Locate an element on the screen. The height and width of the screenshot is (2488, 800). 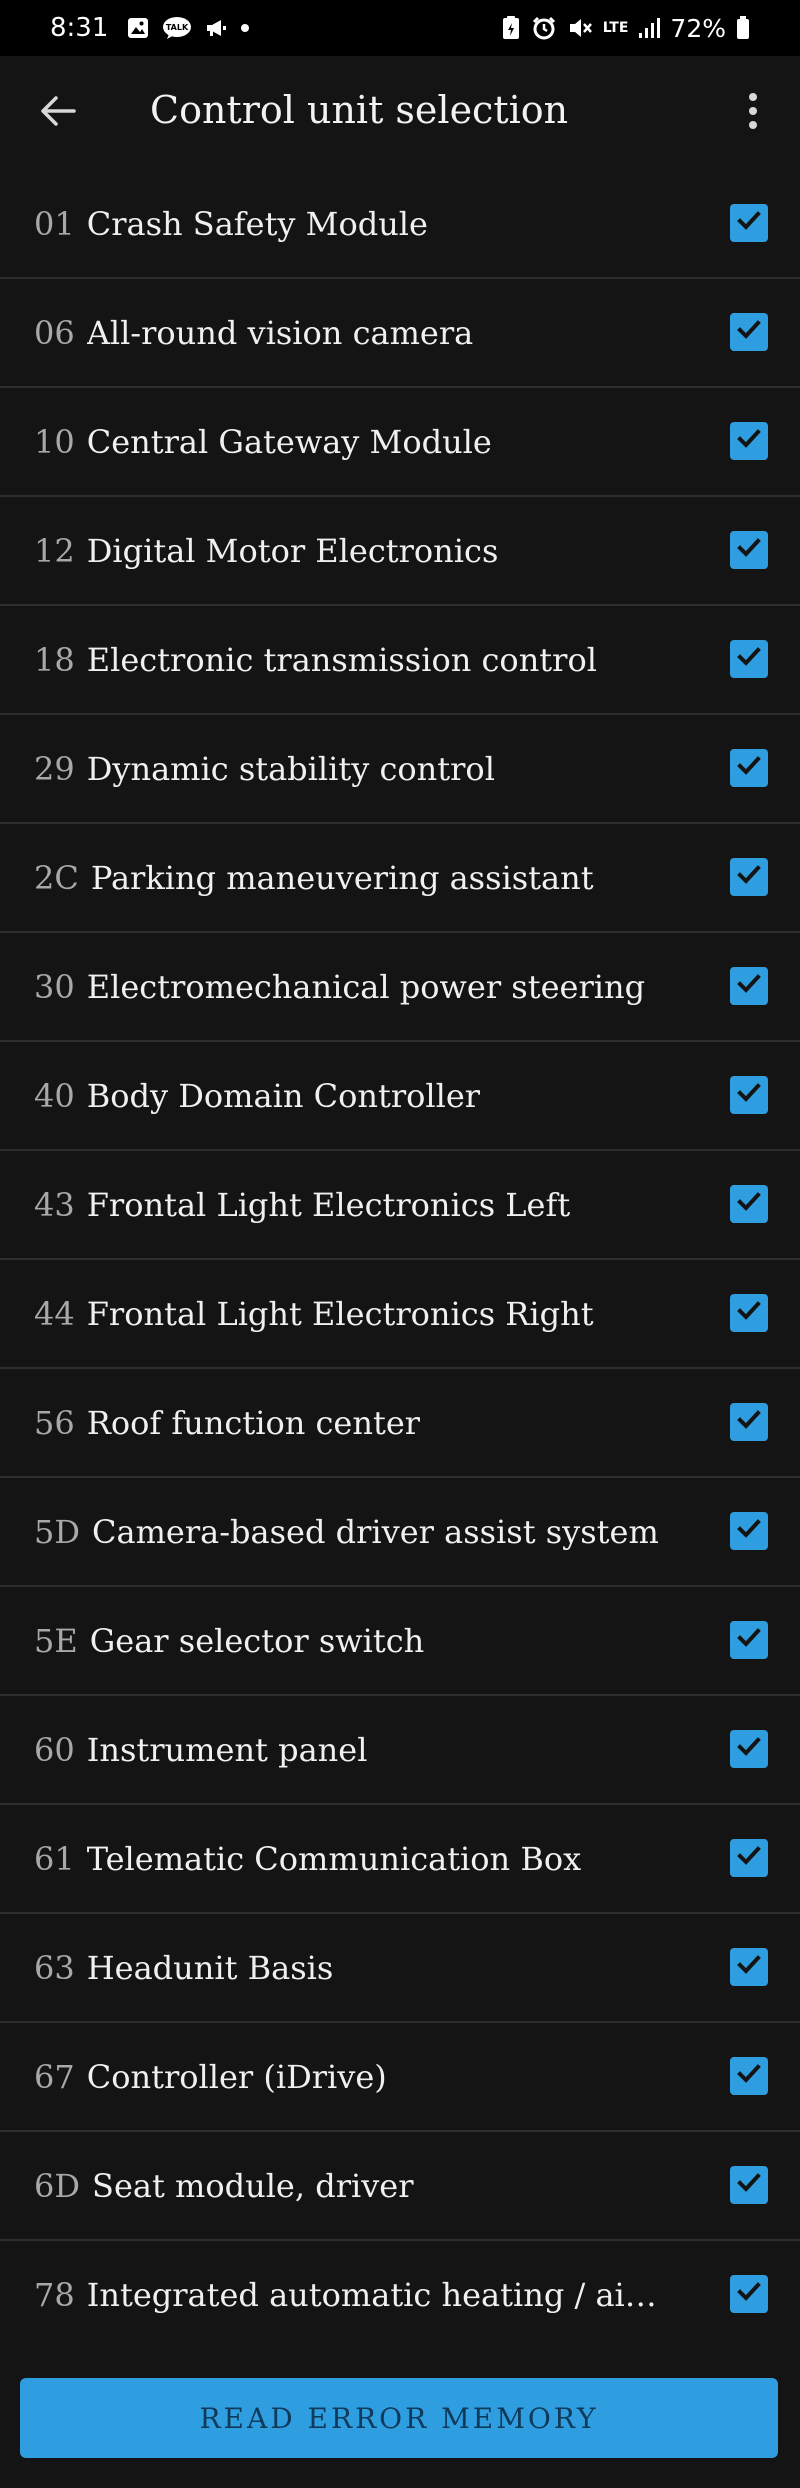
list-item-control-unit: 30 Electromechanical power steering is located at coordinates (400, 987).